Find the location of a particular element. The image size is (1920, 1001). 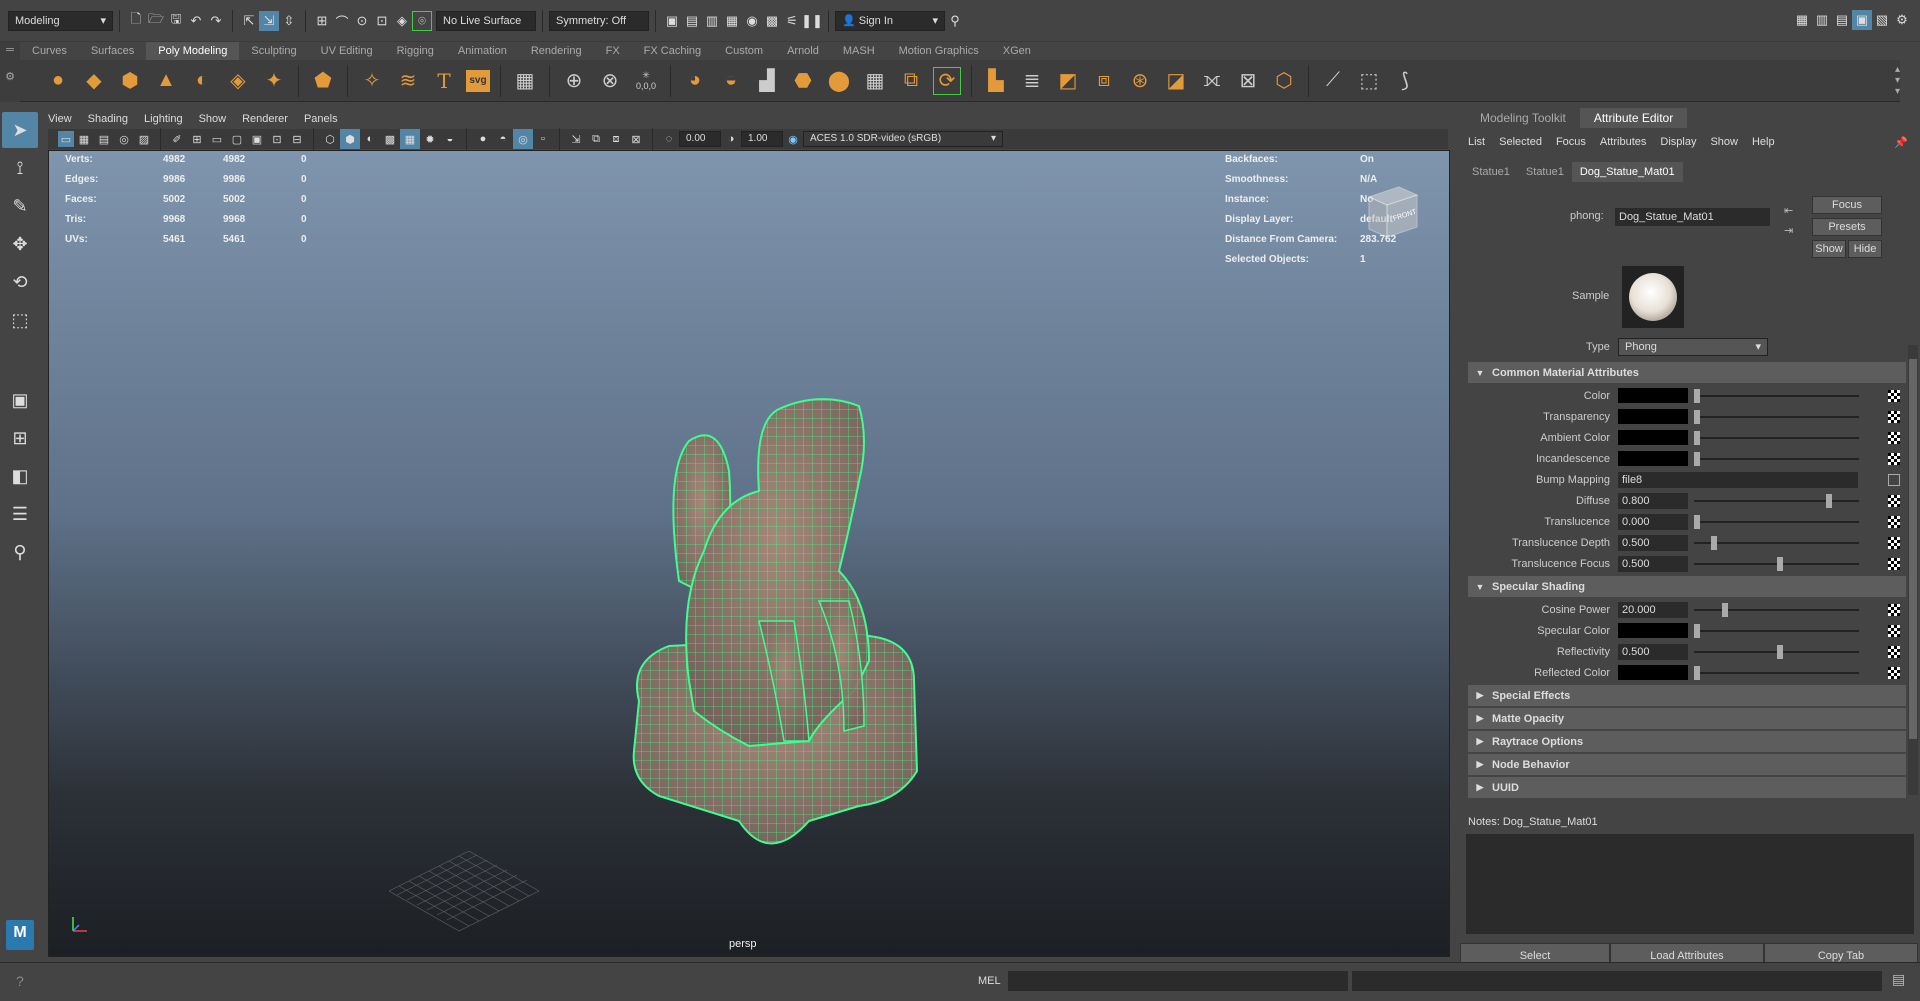

section-matte-opacity: ▶ Matte Opacity is located at coordinates (1687, 718).